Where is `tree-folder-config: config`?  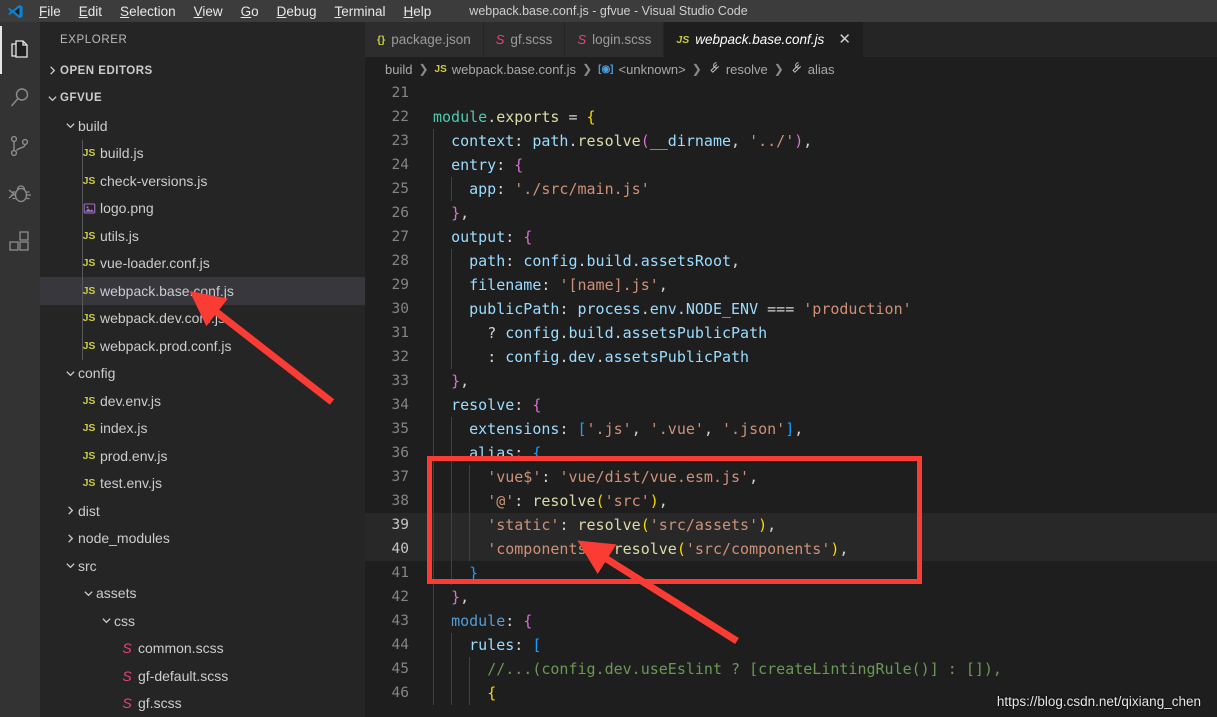
tree-folder-config: config is located at coordinates (202, 374).